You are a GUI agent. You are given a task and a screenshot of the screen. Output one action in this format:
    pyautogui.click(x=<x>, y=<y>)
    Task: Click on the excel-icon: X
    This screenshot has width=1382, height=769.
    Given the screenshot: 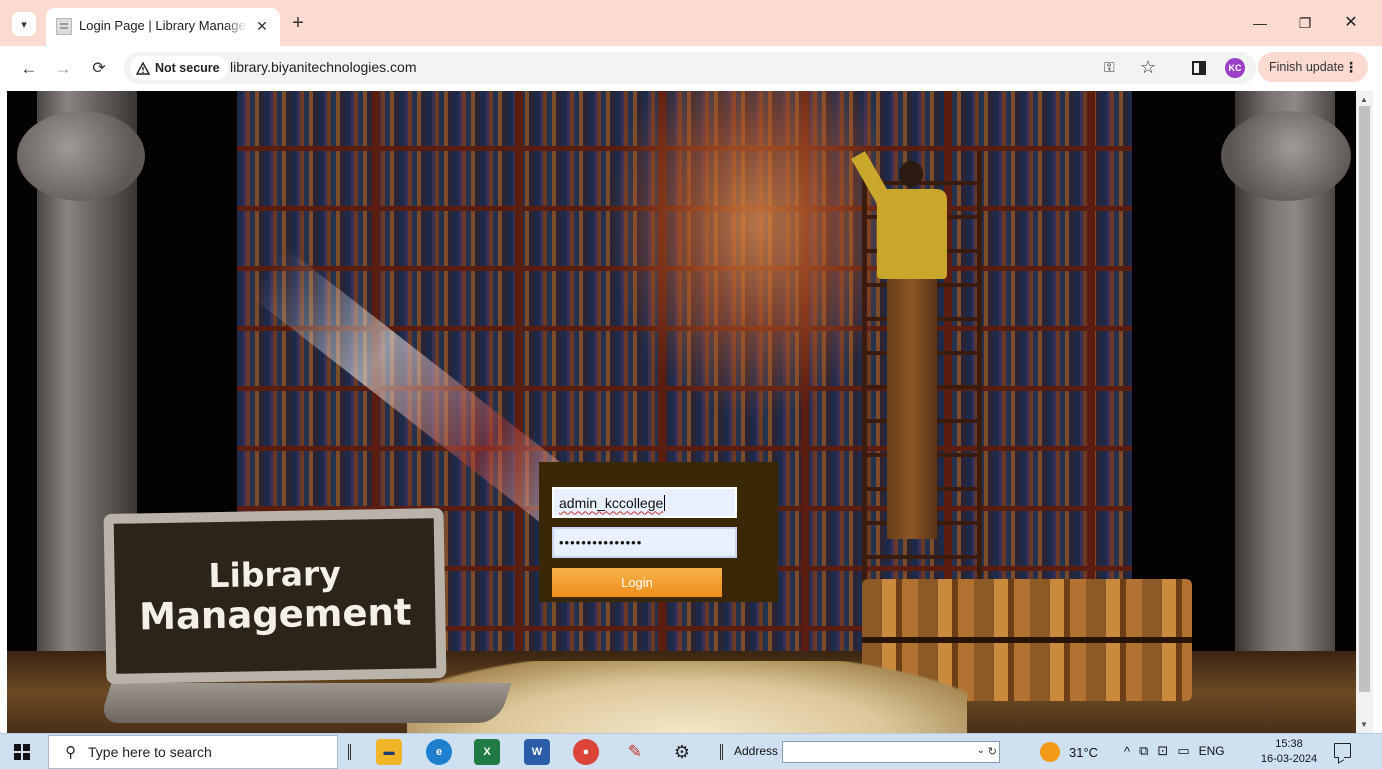 What is the action you would take?
    pyautogui.click(x=487, y=752)
    